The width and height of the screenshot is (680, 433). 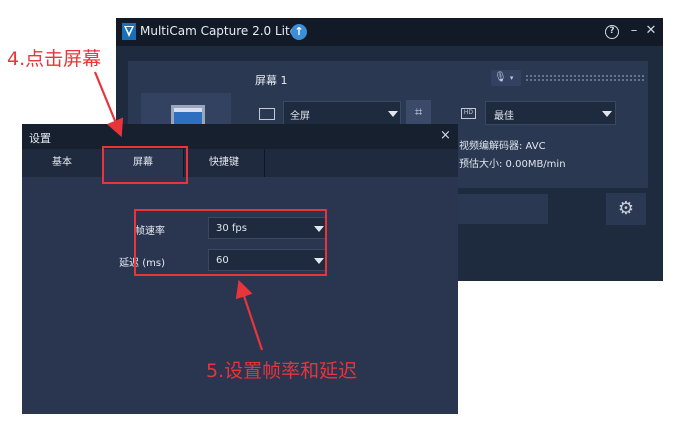 I want to click on hd-quality-icon: HD, so click(x=468, y=113).